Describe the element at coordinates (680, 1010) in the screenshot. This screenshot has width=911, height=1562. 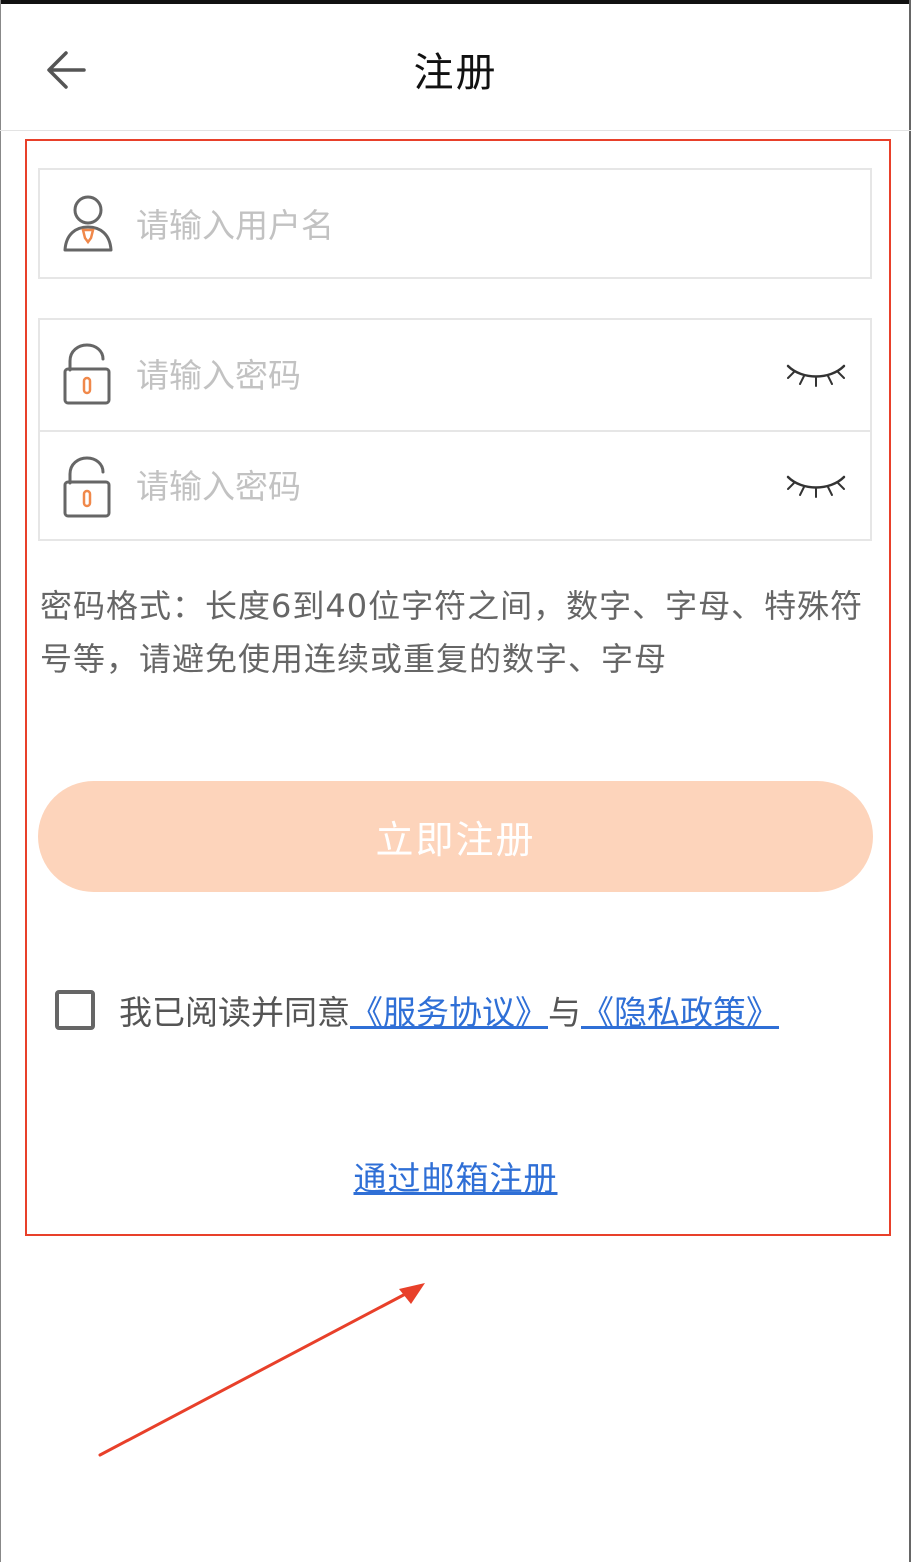
I see `privacy-policy-link: 《隐私政策》` at that location.